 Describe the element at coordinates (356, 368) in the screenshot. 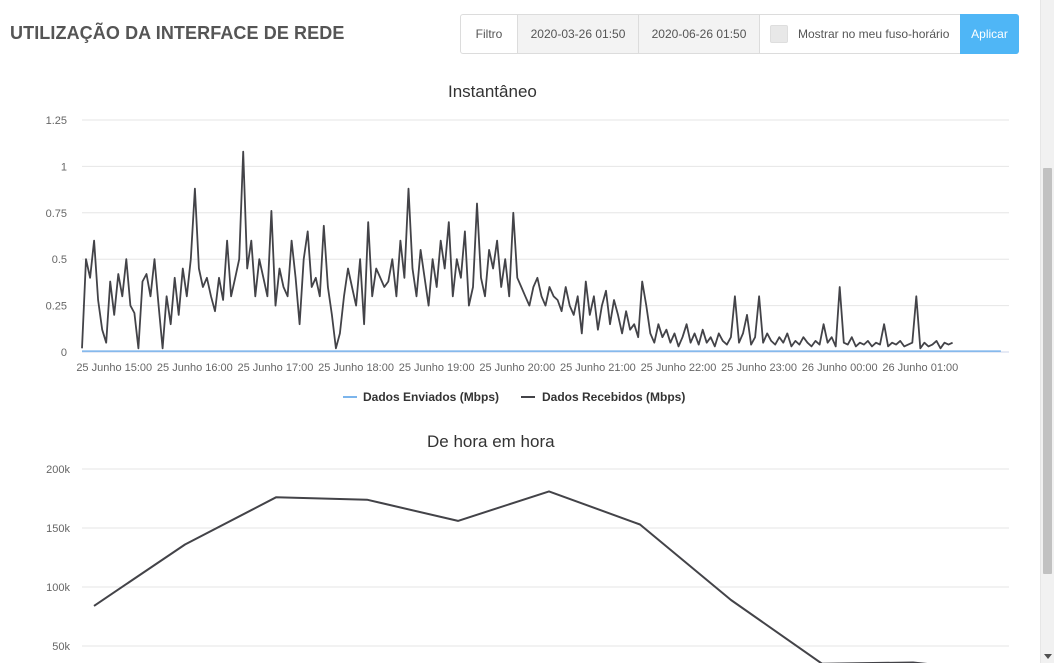

I see `x-tick-label: 25 Junho 18:00` at that location.